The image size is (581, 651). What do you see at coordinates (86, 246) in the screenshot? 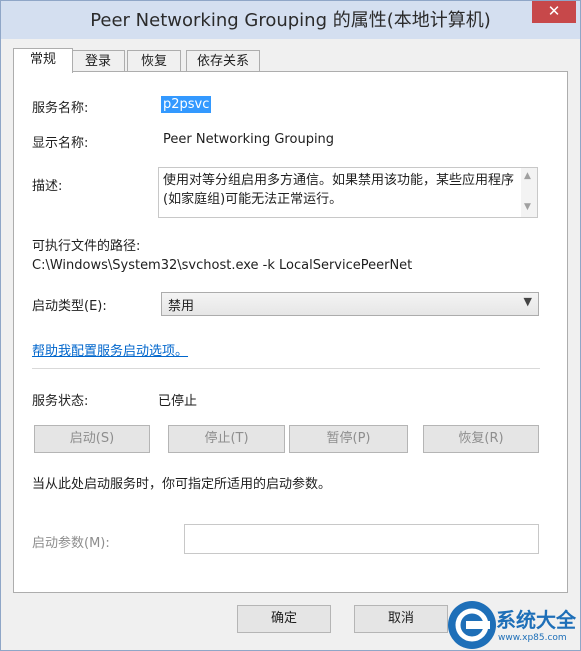
I see `exe-path-label: 可执行文件的路径:` at bounding box center [86, 246].